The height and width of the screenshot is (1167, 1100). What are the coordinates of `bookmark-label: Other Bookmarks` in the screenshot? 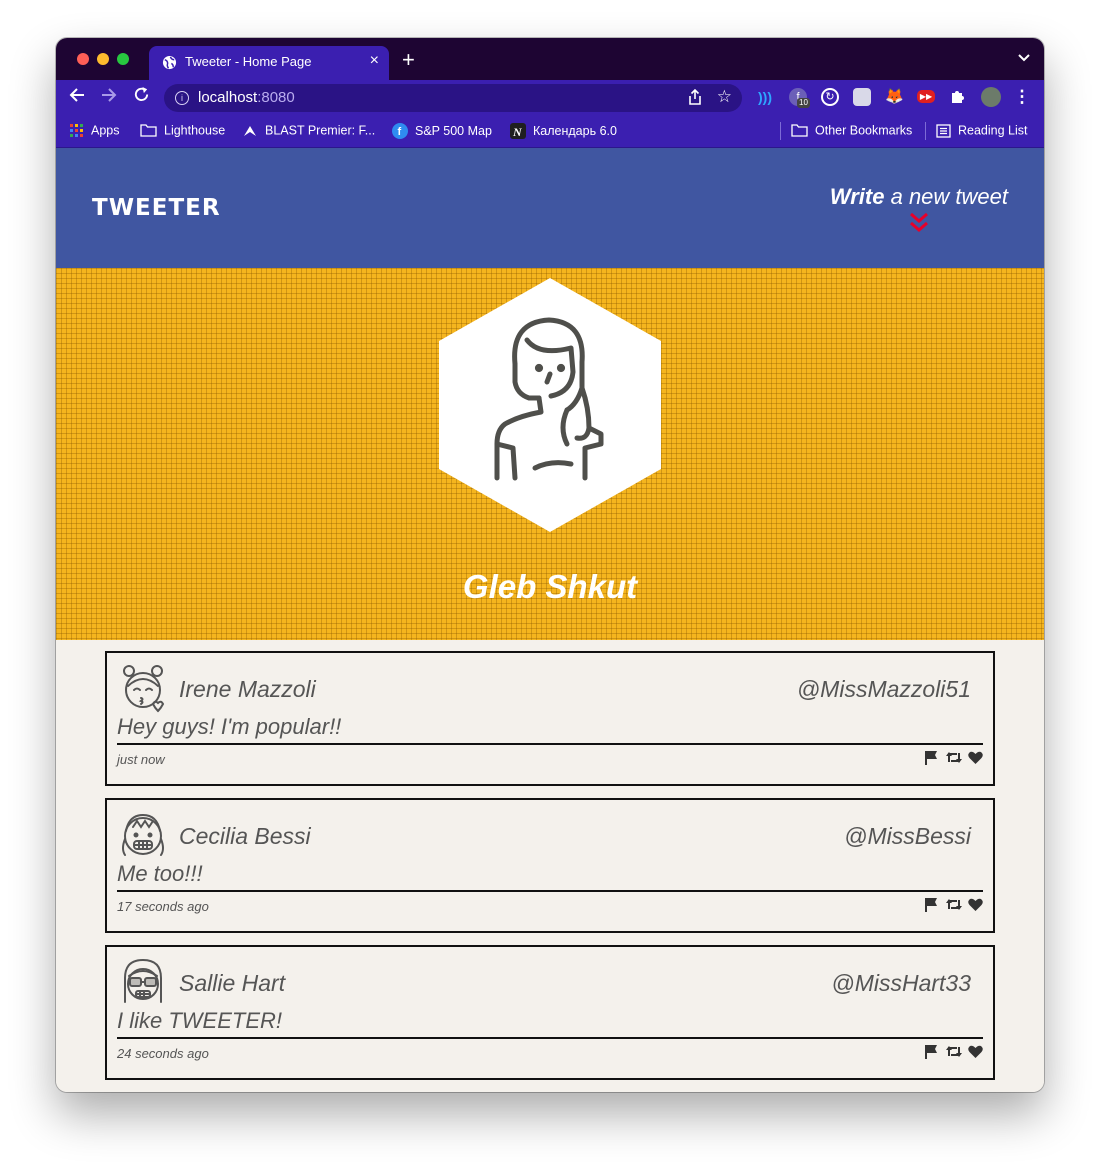 It's located at (864, 130).